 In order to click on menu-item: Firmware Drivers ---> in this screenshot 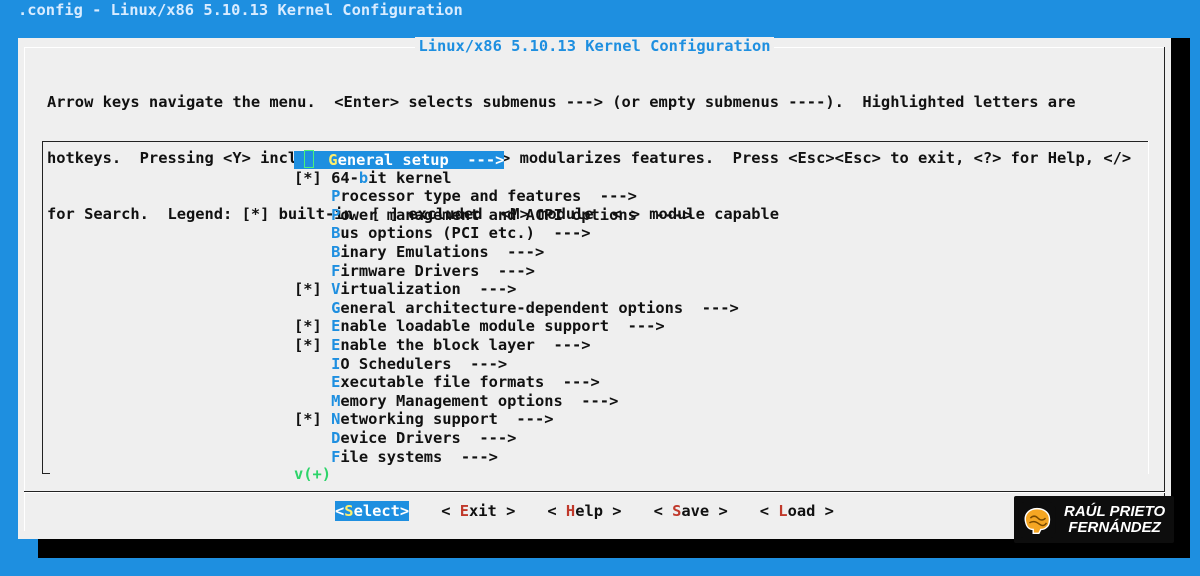, I will do `click(516, 271)`.